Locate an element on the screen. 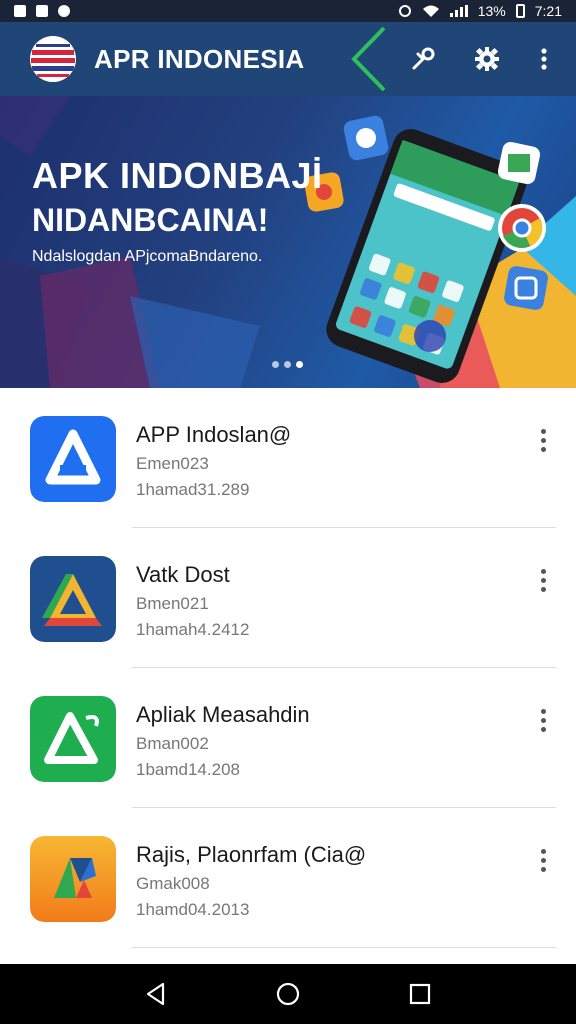  file-notification-icon is located at coordinates (42, 11).